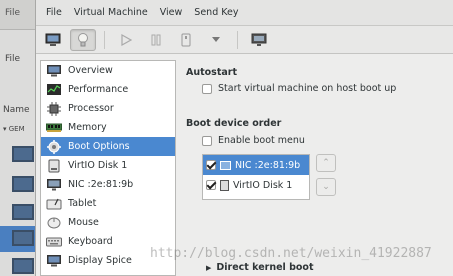  Describe the element at coordinates (259, 40) in the screenshot. I see `fullscreen-icon` at that location.